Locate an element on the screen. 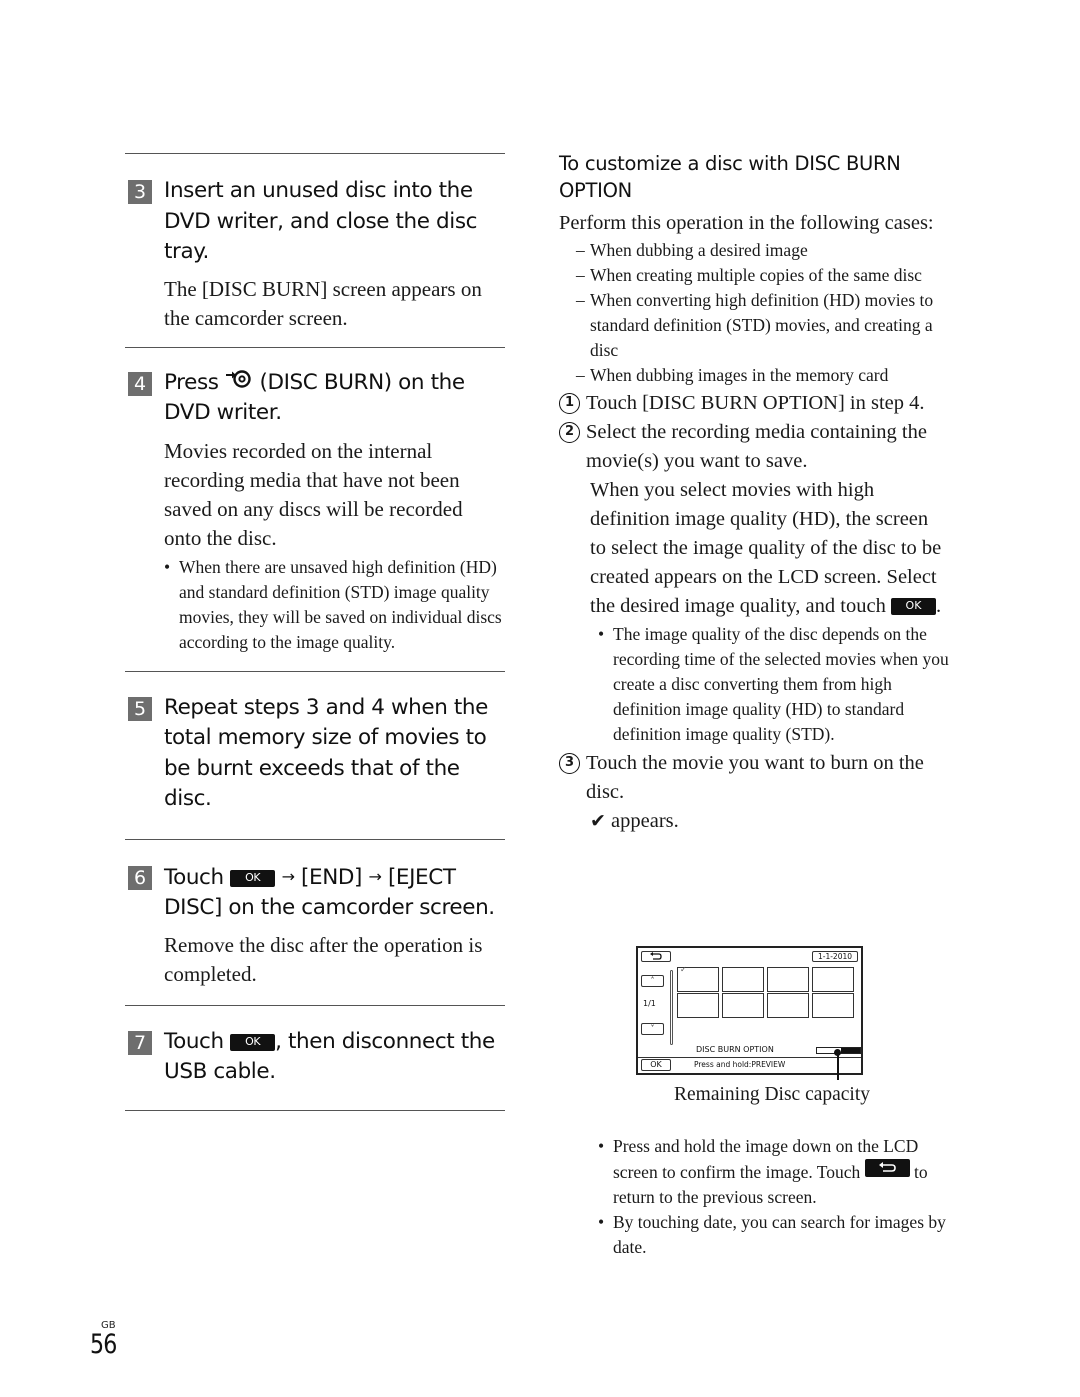 The height and width of the screenshot is (1397, 1080). screen-title: DISC BURN OPTION is located at coordinates (735, 1049).